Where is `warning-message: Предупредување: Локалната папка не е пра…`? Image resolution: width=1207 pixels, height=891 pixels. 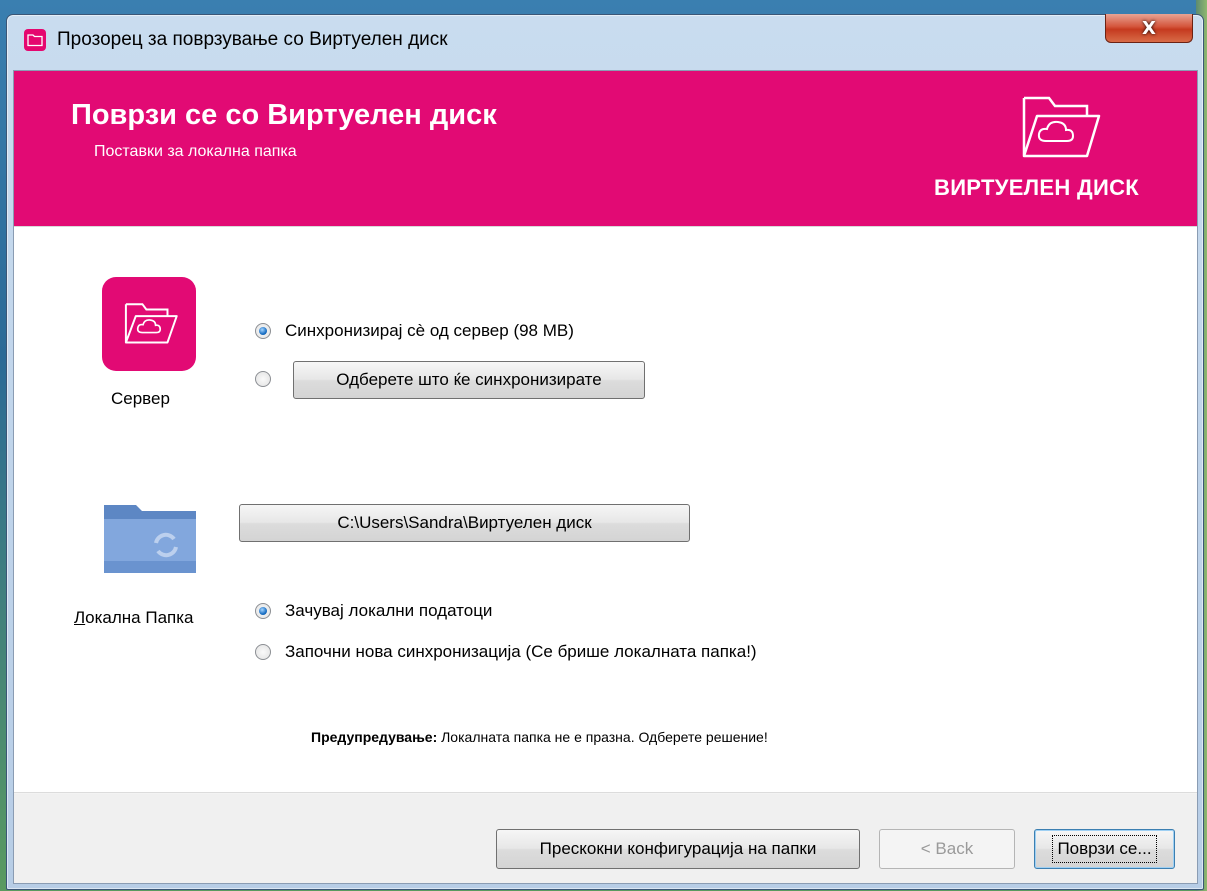
warning-message: Предупредување: Локалната папка не е пра… is located at coordinates (539, 737).